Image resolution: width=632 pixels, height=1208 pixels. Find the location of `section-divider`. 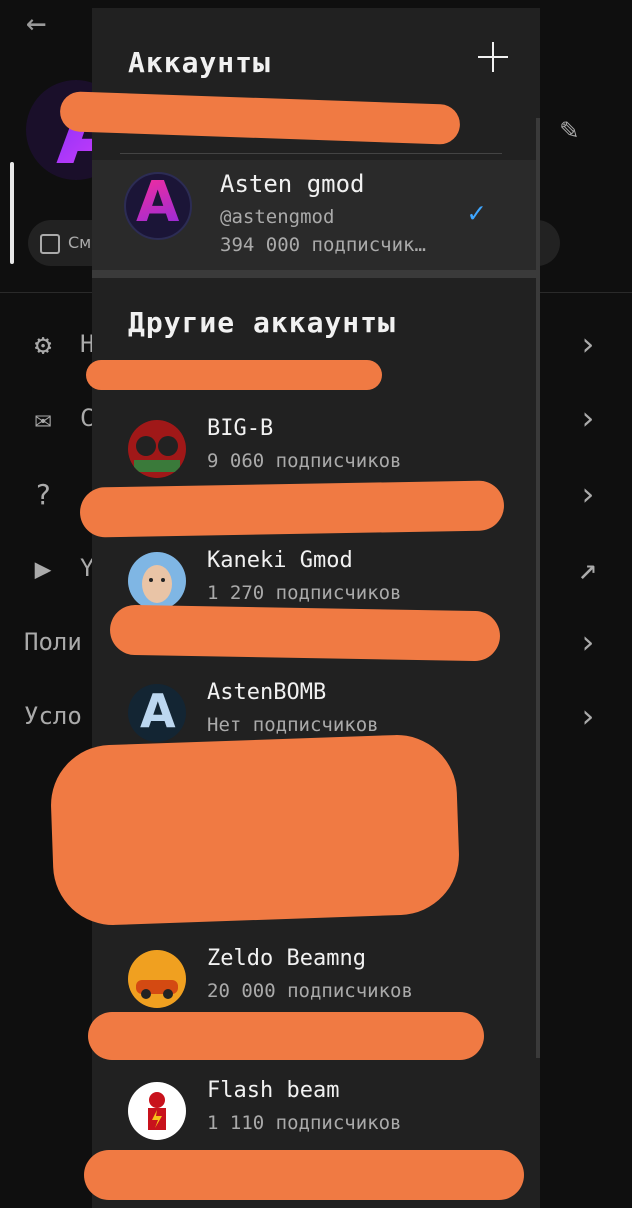

section-divider is located at coordinates (316, 274).